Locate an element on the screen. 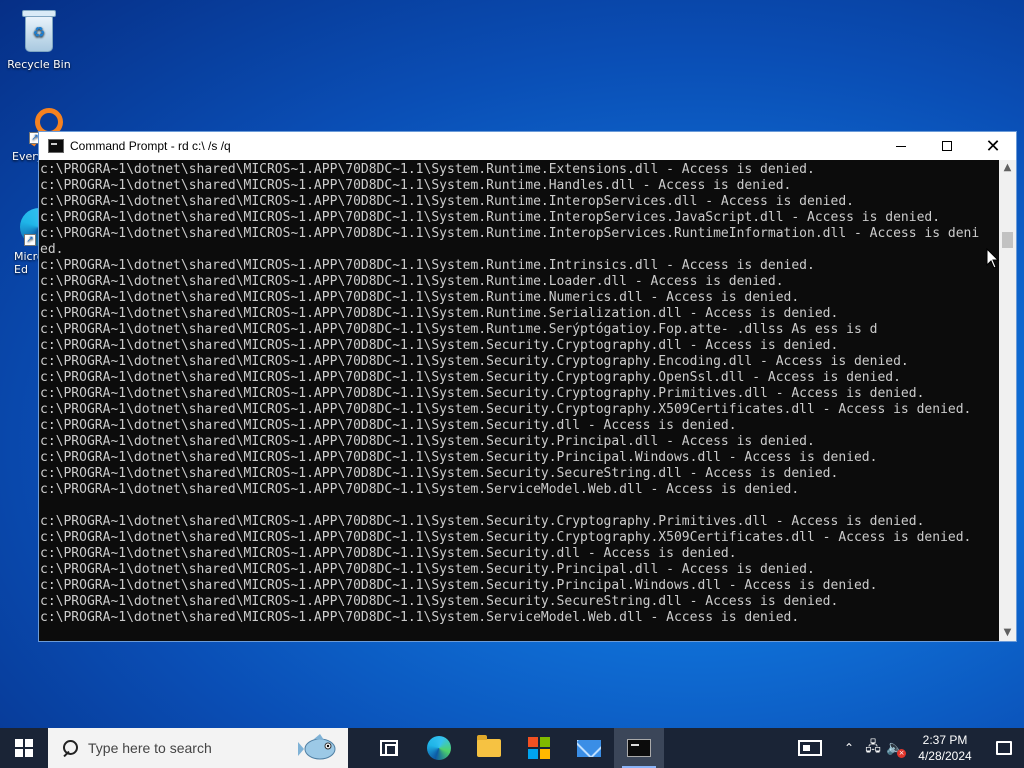 Image resolution: width=1024 pixels, height=768 pixels. taskbar-search-box: Type here to search is located at coordinates (198, 748).